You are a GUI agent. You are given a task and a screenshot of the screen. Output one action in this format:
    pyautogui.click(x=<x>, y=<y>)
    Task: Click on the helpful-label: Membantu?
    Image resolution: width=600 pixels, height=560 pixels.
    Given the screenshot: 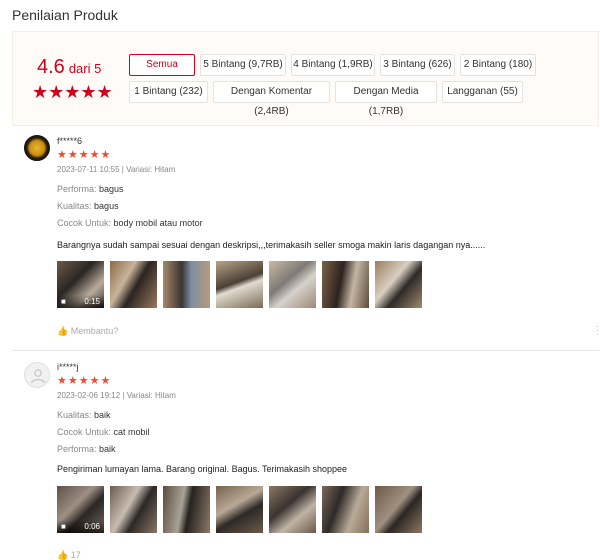 What is the action you would take?
    pyautogui.click(x=94, y=331)
    